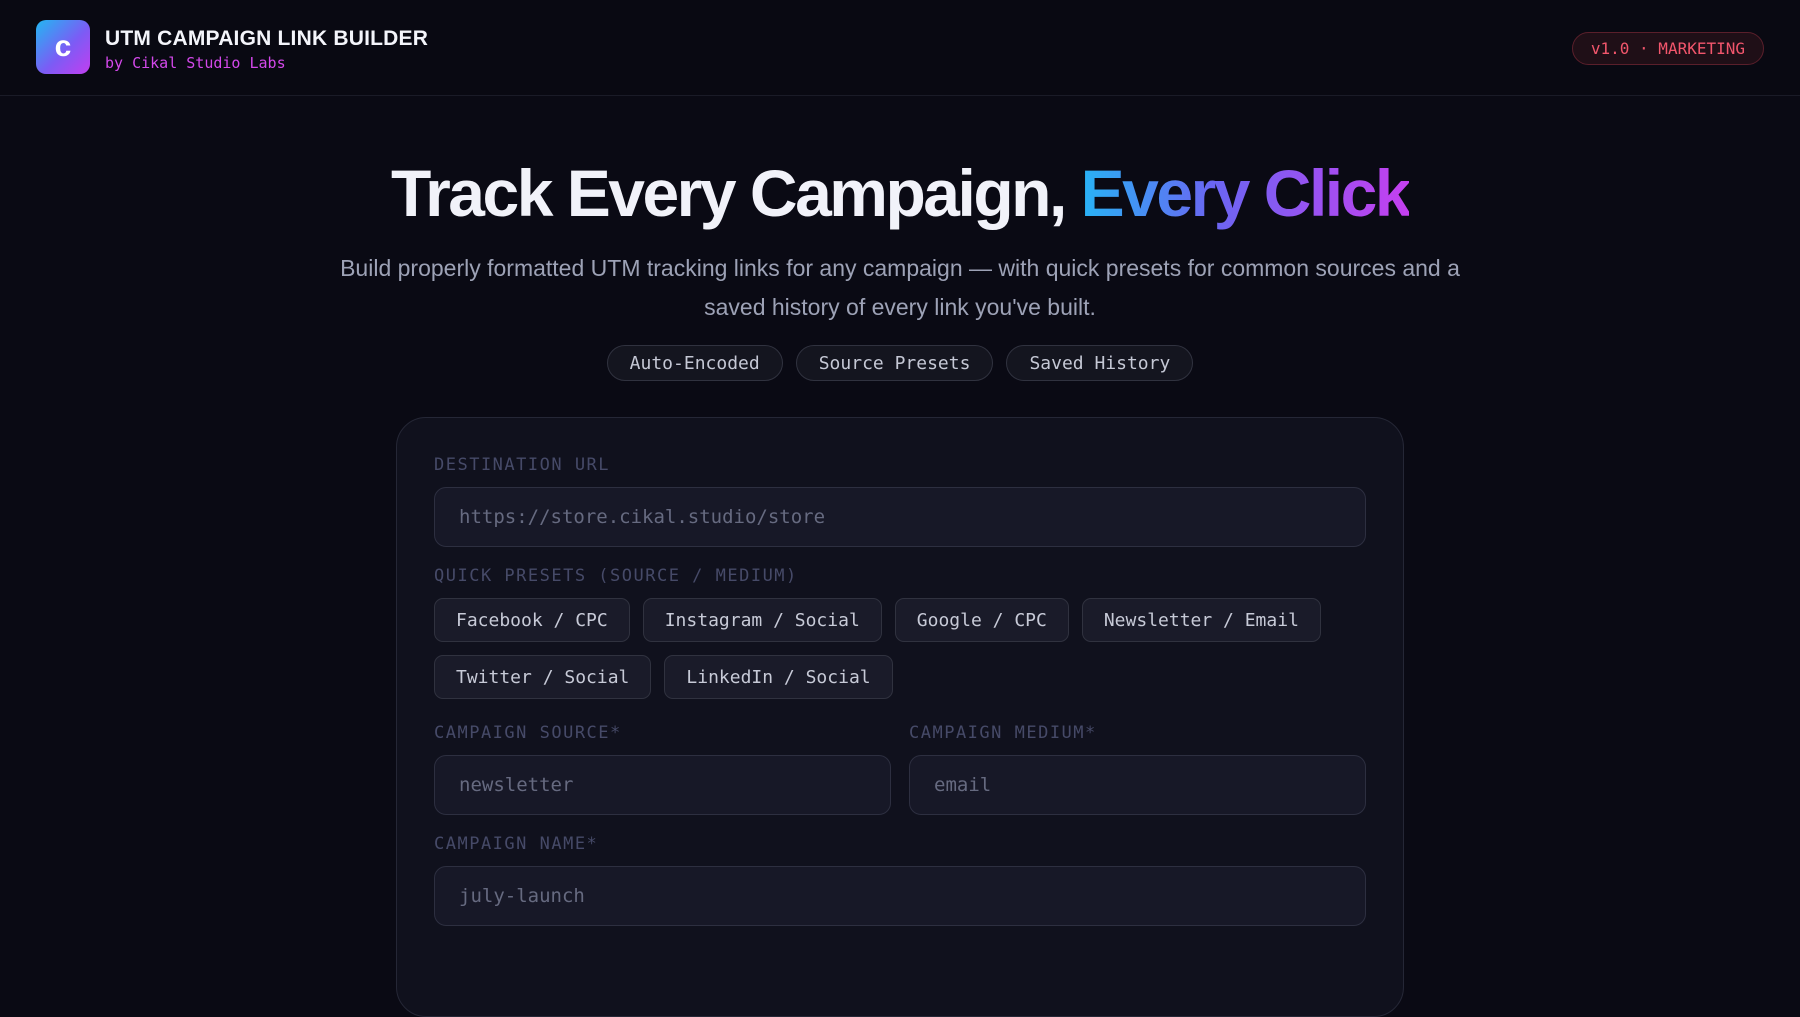 The width and height of the screenshot is (1800, 1017). Describe the element at coordinates (1003, 733) in the screenshot. I see `campaign-medium-label: CAMPAIGN MEDIUM*` at that location.